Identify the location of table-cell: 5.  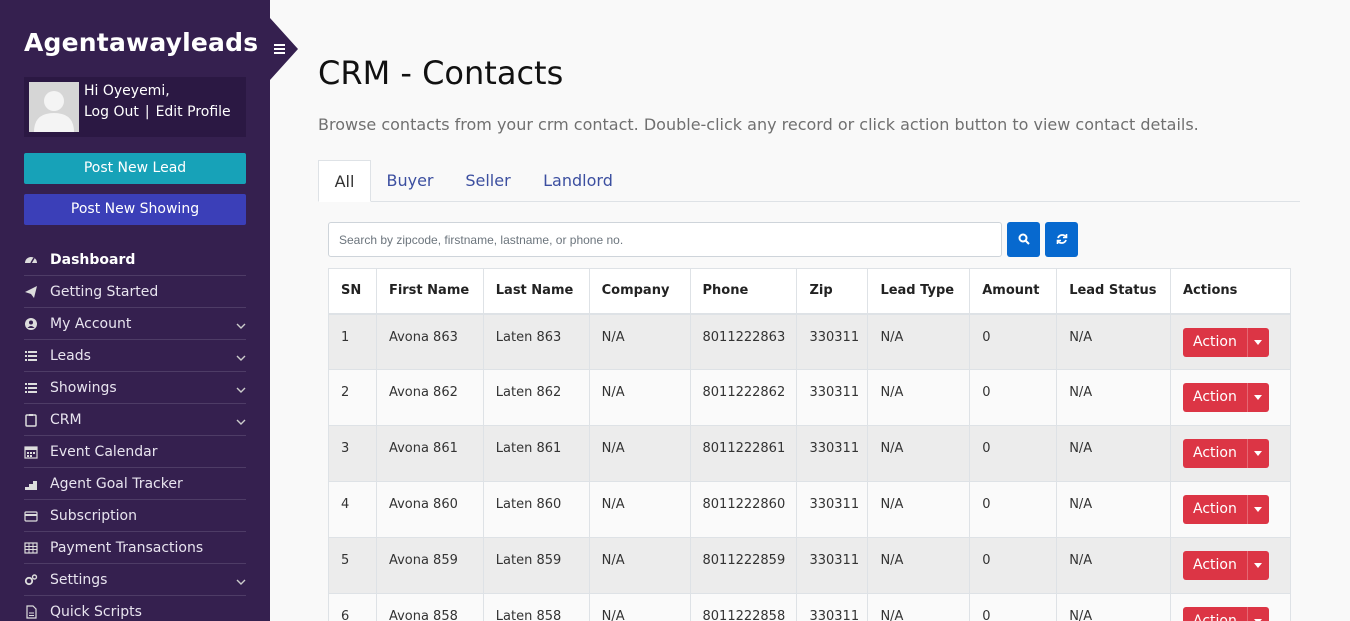
(352, 565).